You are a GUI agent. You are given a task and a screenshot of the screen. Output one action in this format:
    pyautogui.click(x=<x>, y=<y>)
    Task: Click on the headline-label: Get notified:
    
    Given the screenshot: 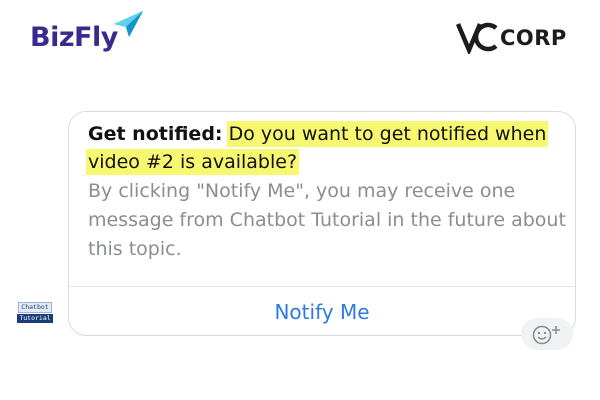 What is the action you would take?
    pyautogui.click(x=155, y=134)
    